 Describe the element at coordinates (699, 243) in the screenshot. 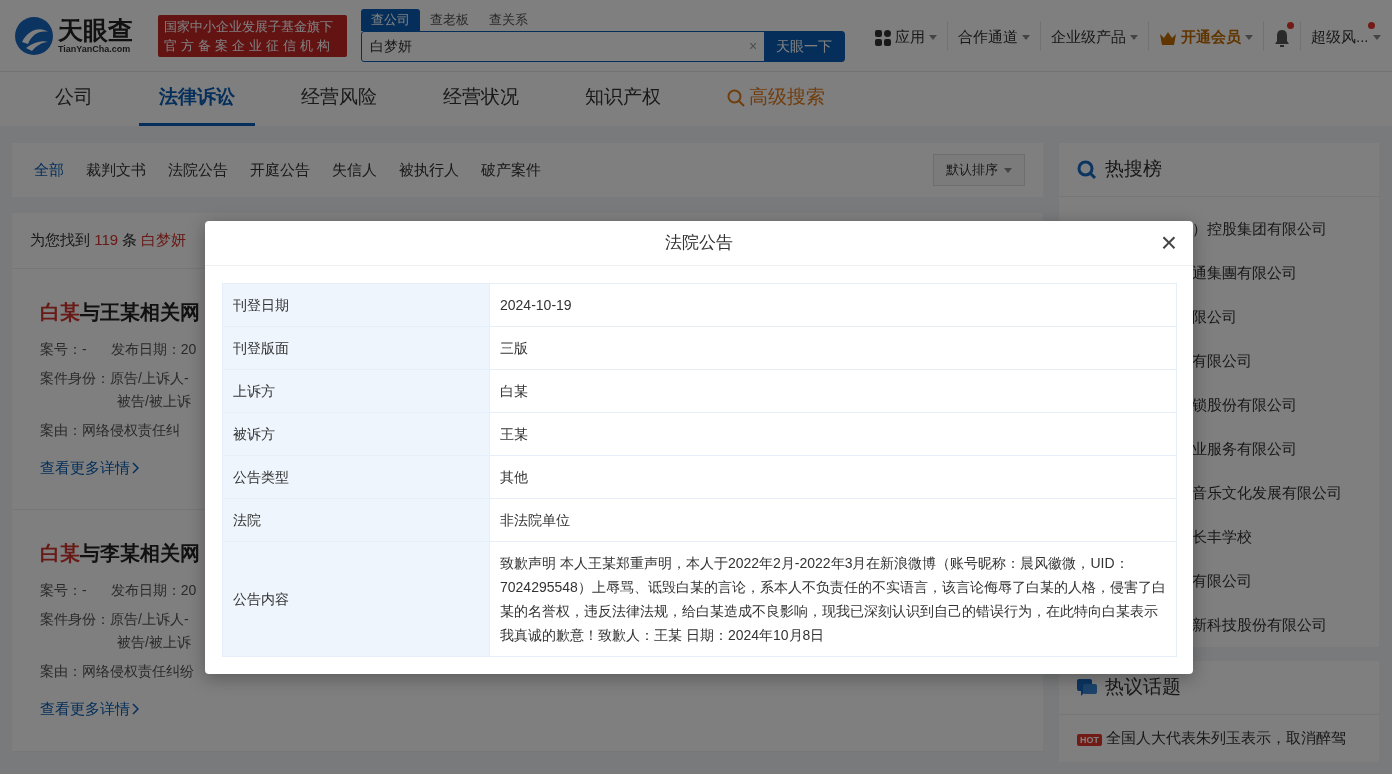

I see `modal-title: 法院公告` at that location.